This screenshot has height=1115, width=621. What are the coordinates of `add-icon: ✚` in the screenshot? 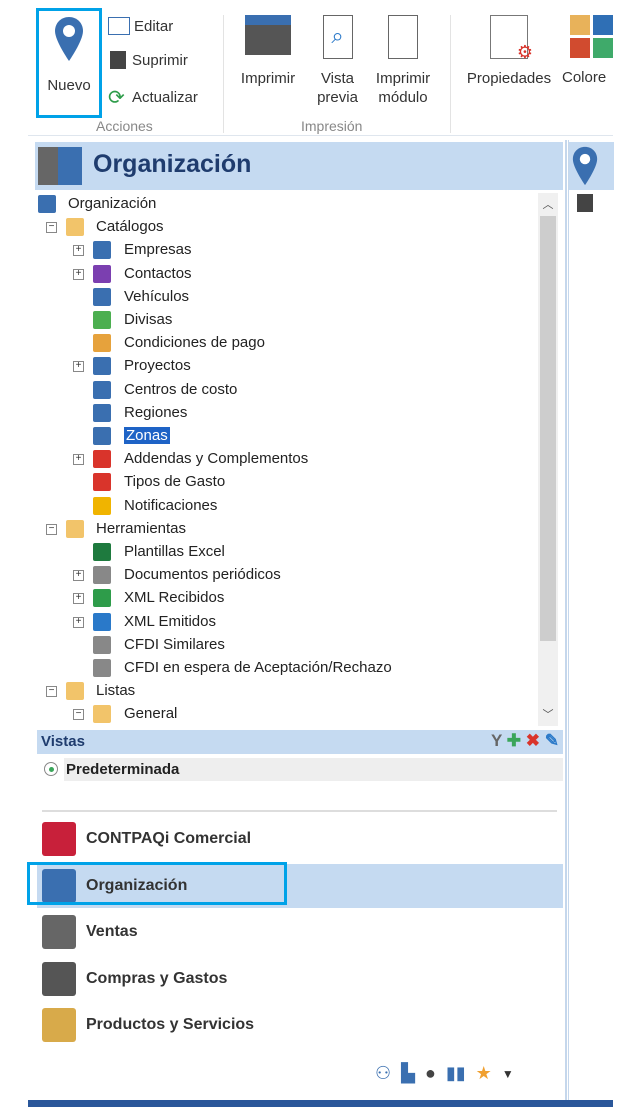 It's located at (514, 740).